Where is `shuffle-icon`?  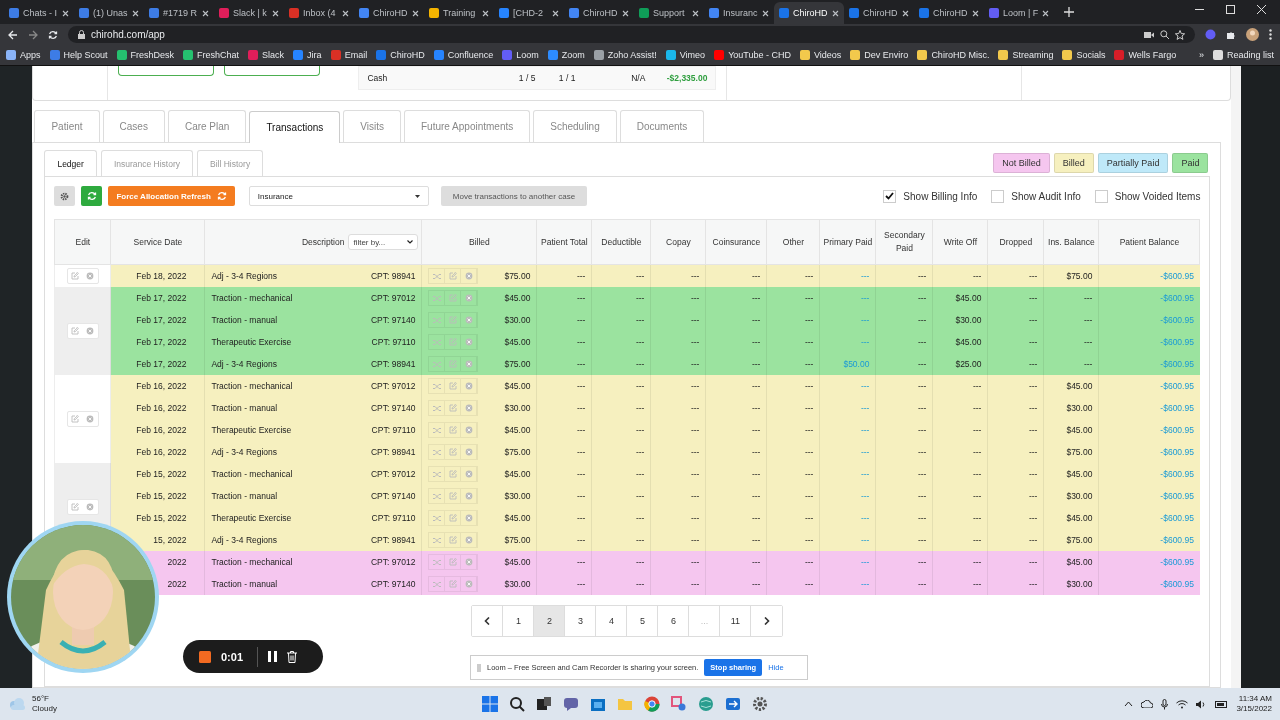
shuffle-icon is located at coordinates (436, 408).